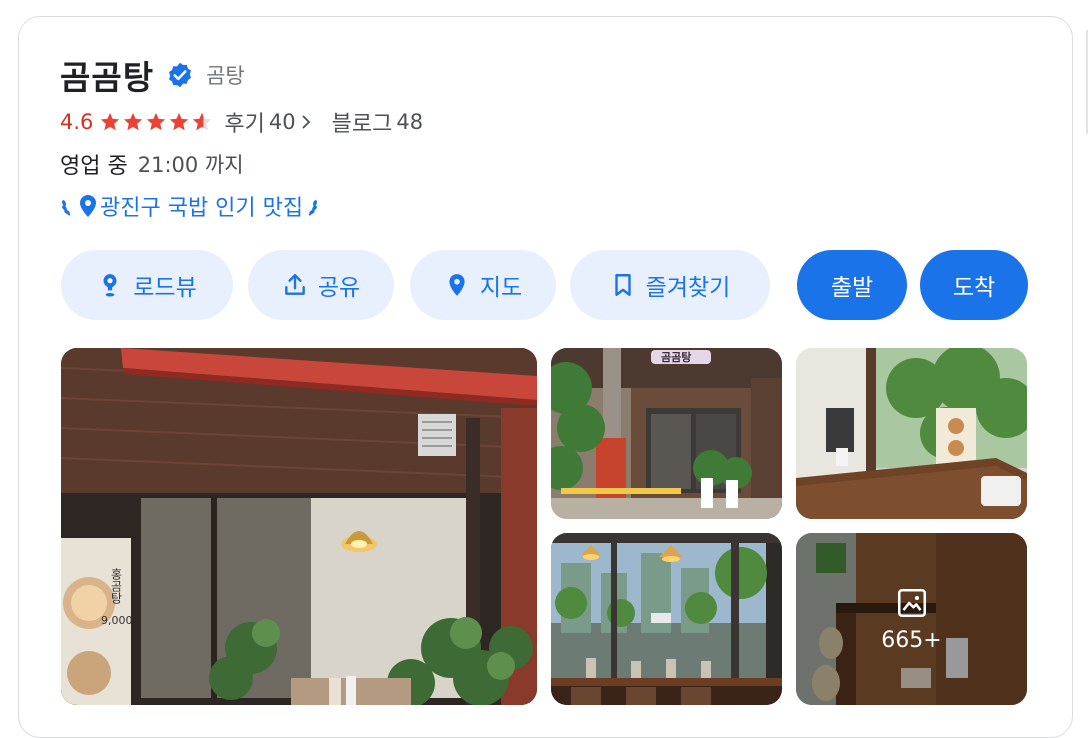 This screenshot has width=1090, height=738. I want to click on sign-text: 곰곰탕, so click(676, 357).